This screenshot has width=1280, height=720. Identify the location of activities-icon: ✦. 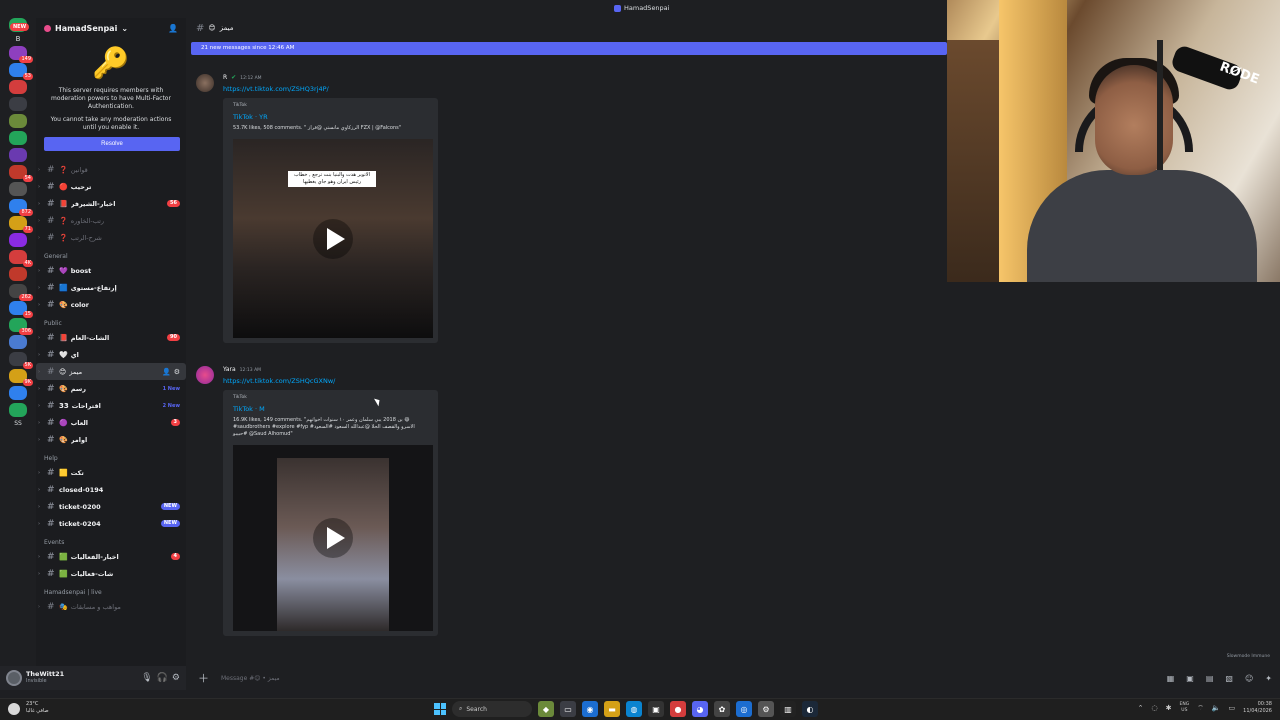
(1268, 678).